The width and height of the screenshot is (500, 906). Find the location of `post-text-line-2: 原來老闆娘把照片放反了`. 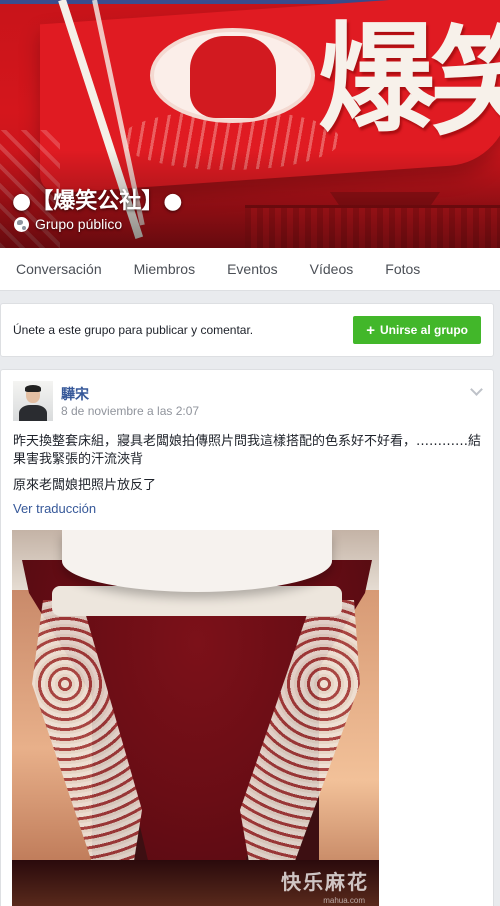

post-text-line-2: 原來老闆娘把照片放反了 is located at coordinates (85, 485).